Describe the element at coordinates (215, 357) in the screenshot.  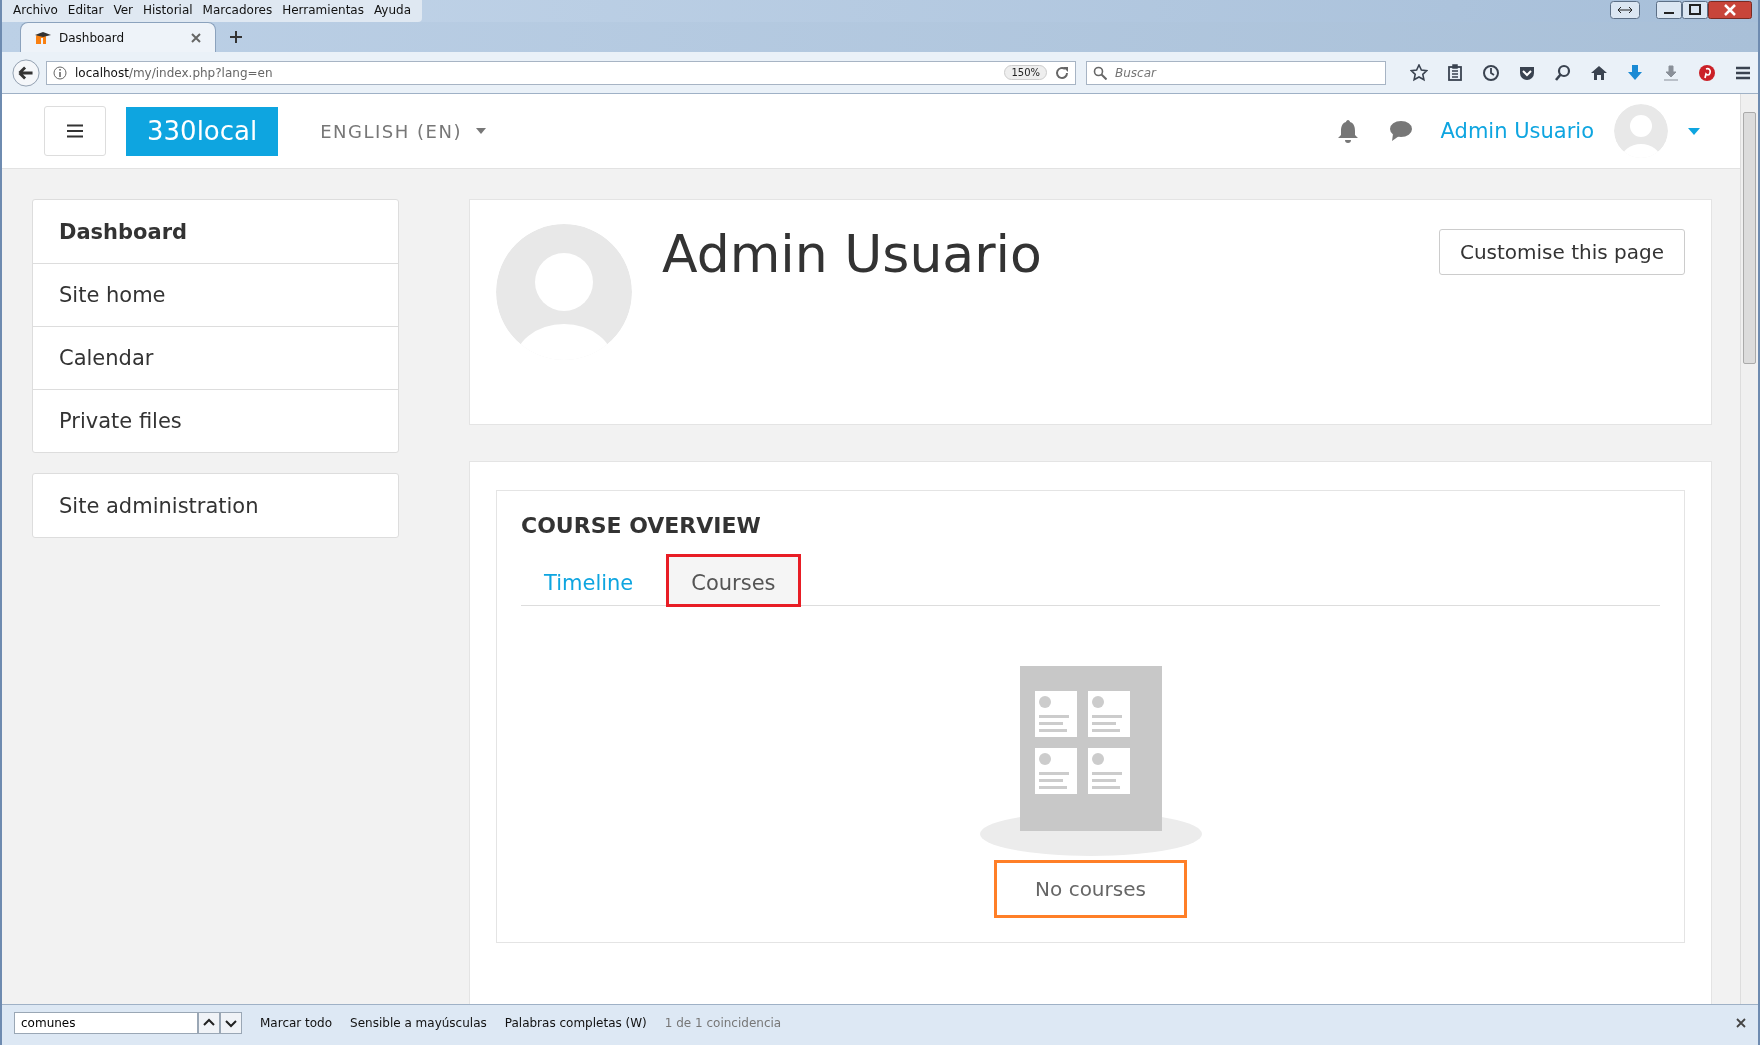
I see `nav-item: Calendar` at that location.